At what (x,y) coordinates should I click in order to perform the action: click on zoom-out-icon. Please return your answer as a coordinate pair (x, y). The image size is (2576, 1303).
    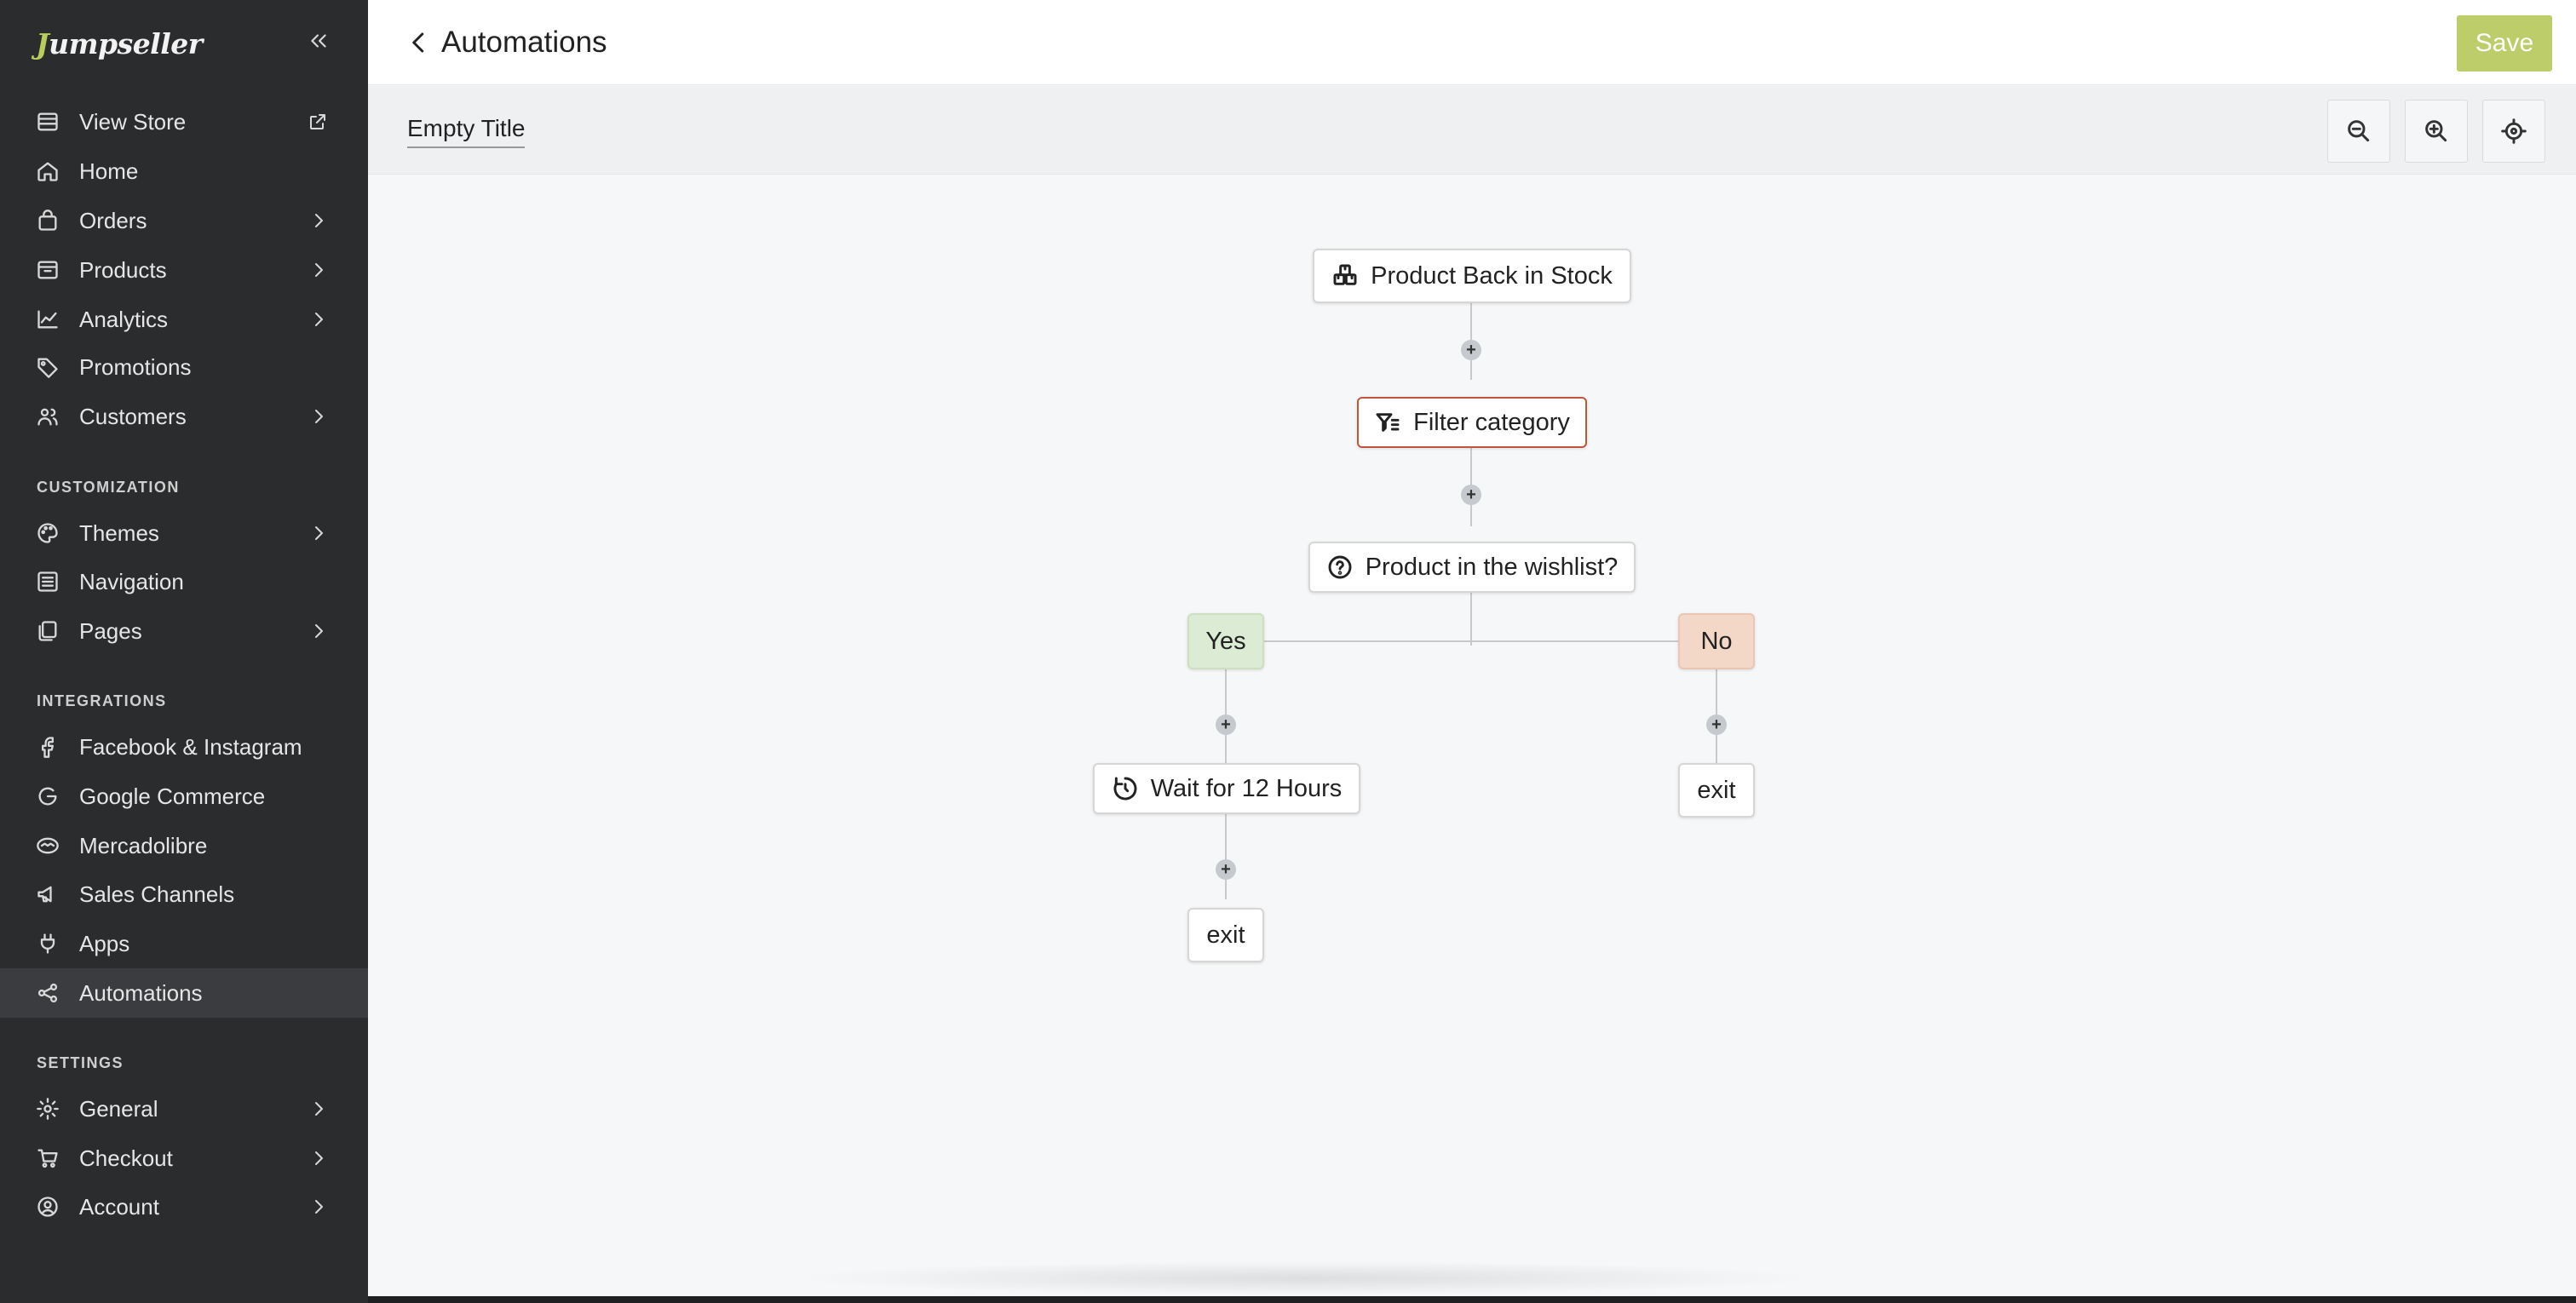
    Looking at the image, I should click on (2359, 131).